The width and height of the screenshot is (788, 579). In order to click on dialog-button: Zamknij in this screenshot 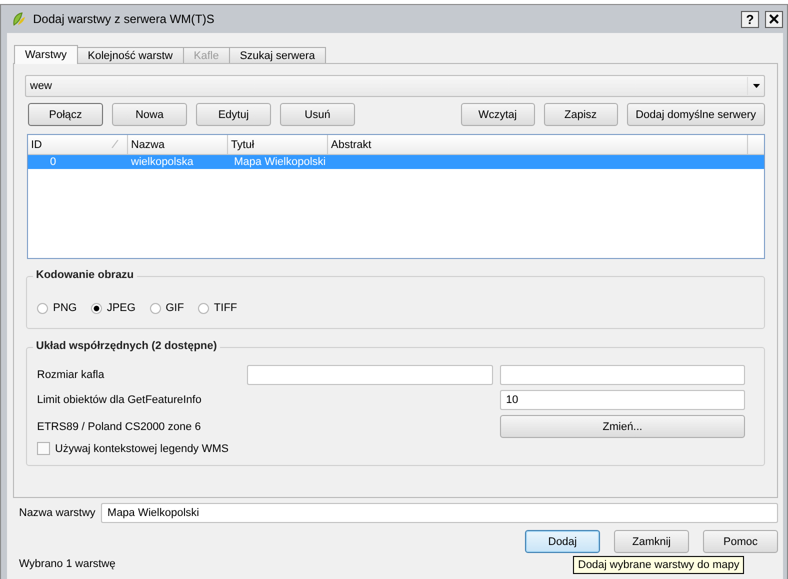, I will do `click(651, 541)`.